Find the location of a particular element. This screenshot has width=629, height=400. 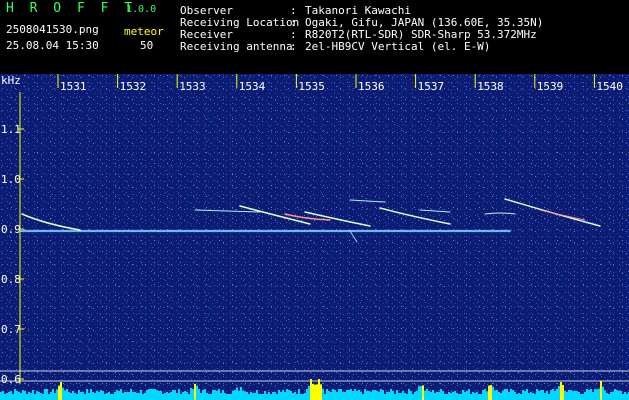

x-tick-label: 1532 is located at coordinates (133, 86).